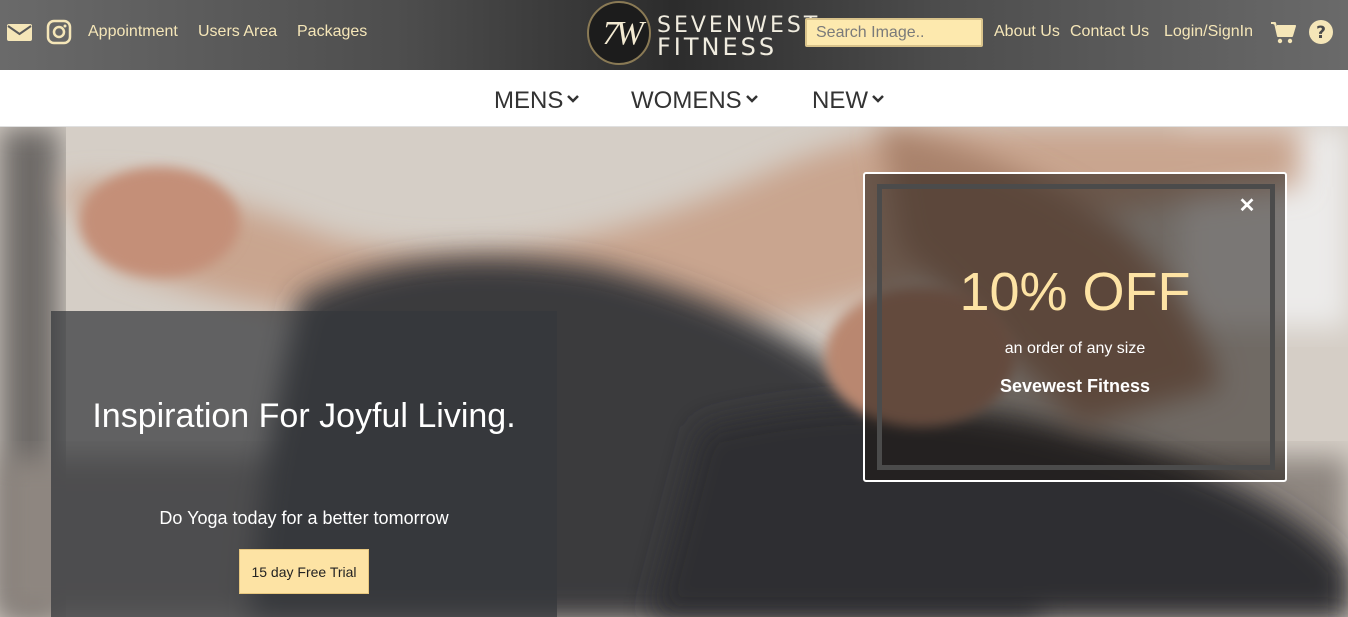  I want to click on logo: 7W SEVENWEST FITNESS, so click(701, 33).